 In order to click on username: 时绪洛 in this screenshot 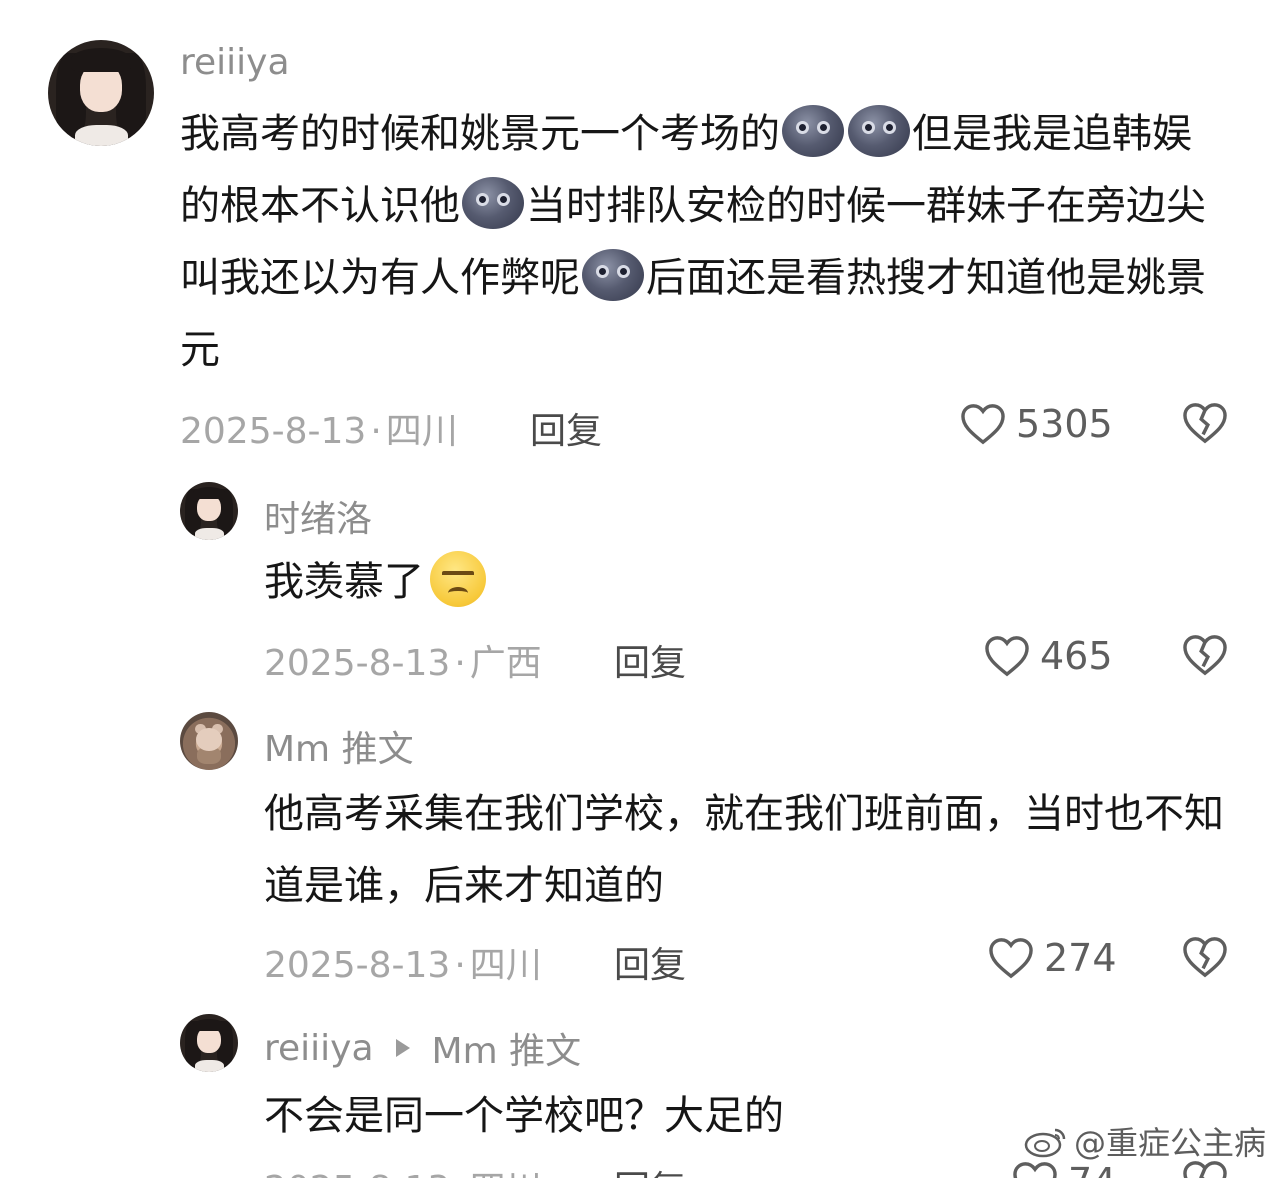, I will do `click(318, 516)`.